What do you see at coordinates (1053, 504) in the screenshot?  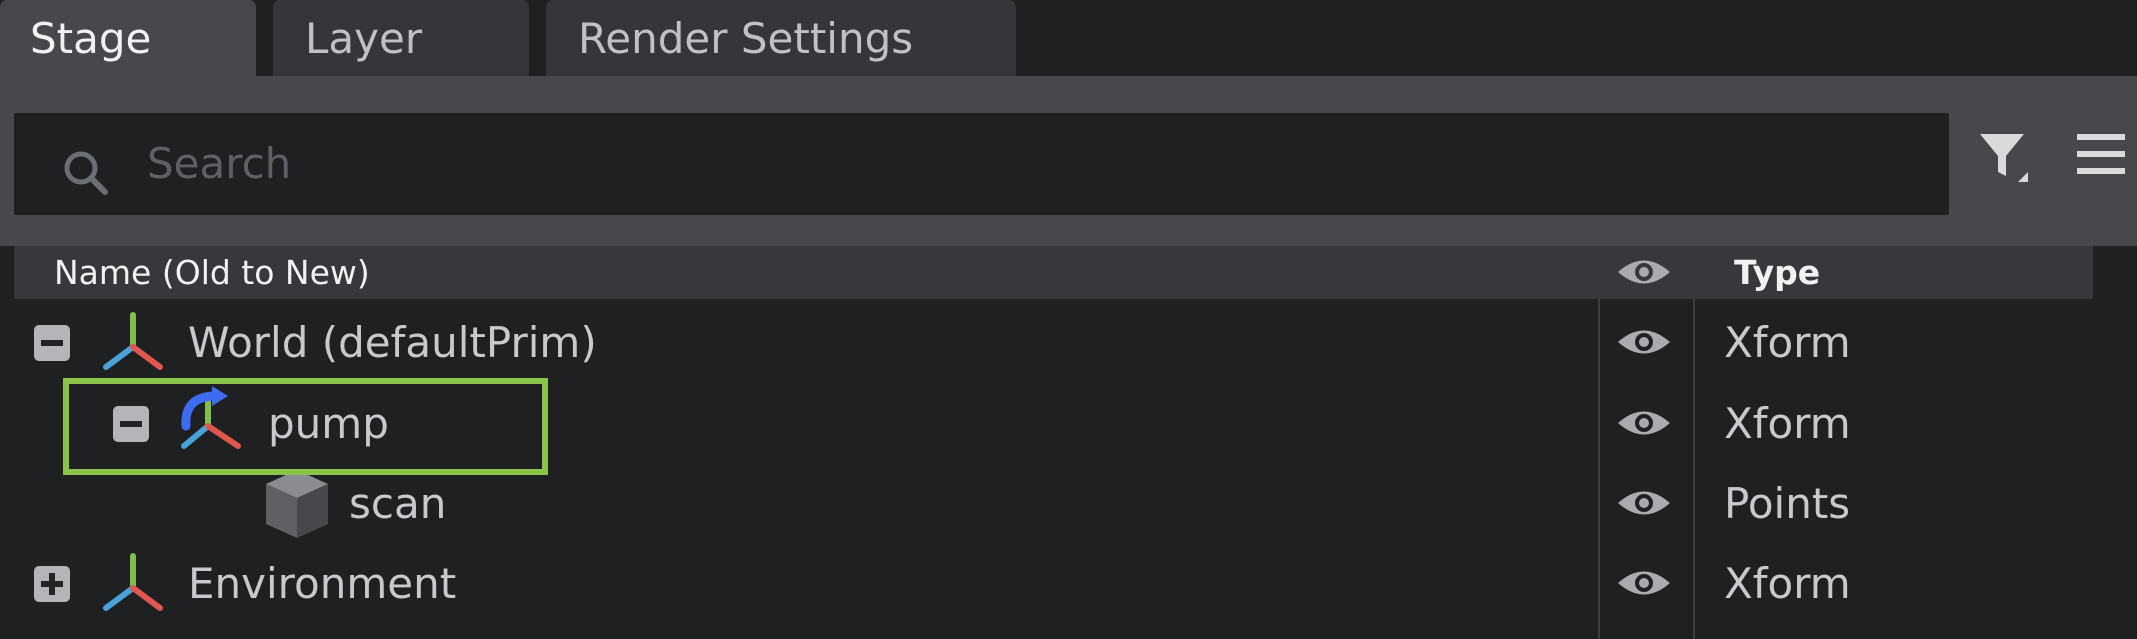 I see `tree-row-scan: scan Points` at bounding box center [1053, 504].